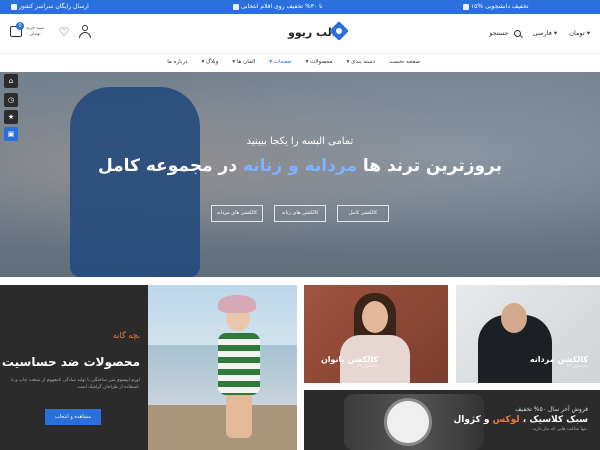  Describe the element at coordinates (70, 362) in the screenshot. I see `promo-kids-title: محصولات ضد حساسیت` at that location.